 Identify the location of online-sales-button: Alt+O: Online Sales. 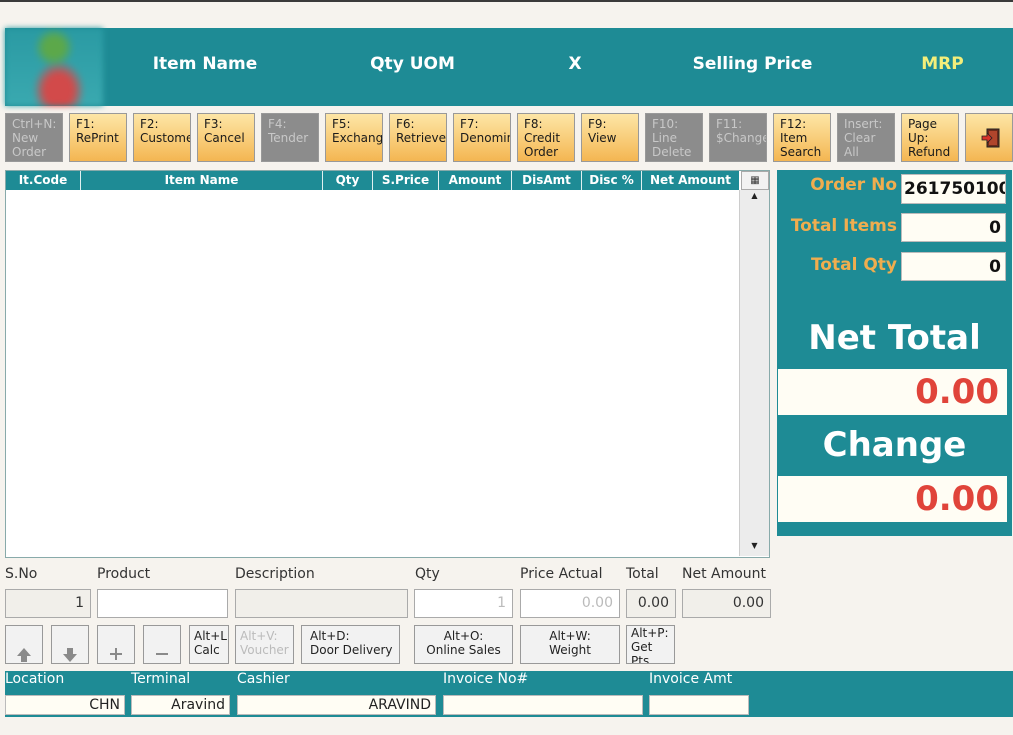
(463, 644).